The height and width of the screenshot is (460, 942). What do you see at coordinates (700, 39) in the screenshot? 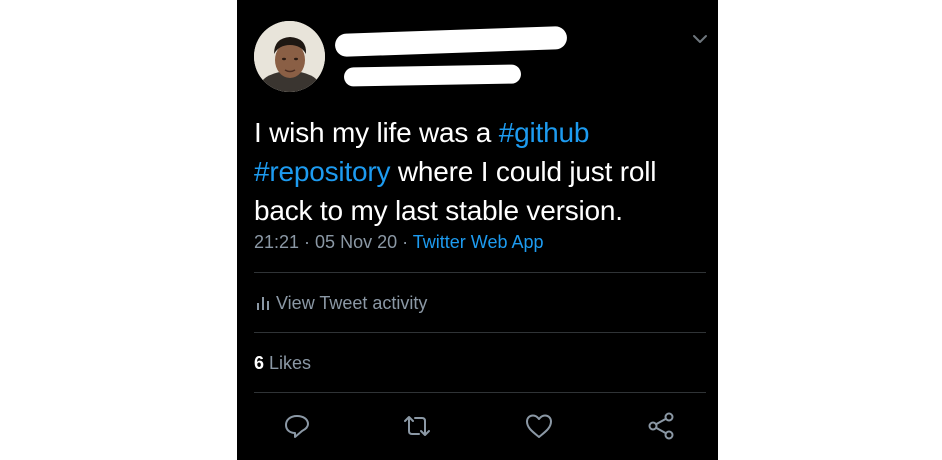
I see `chevron-down-icon` at bounding box center [700, 39].